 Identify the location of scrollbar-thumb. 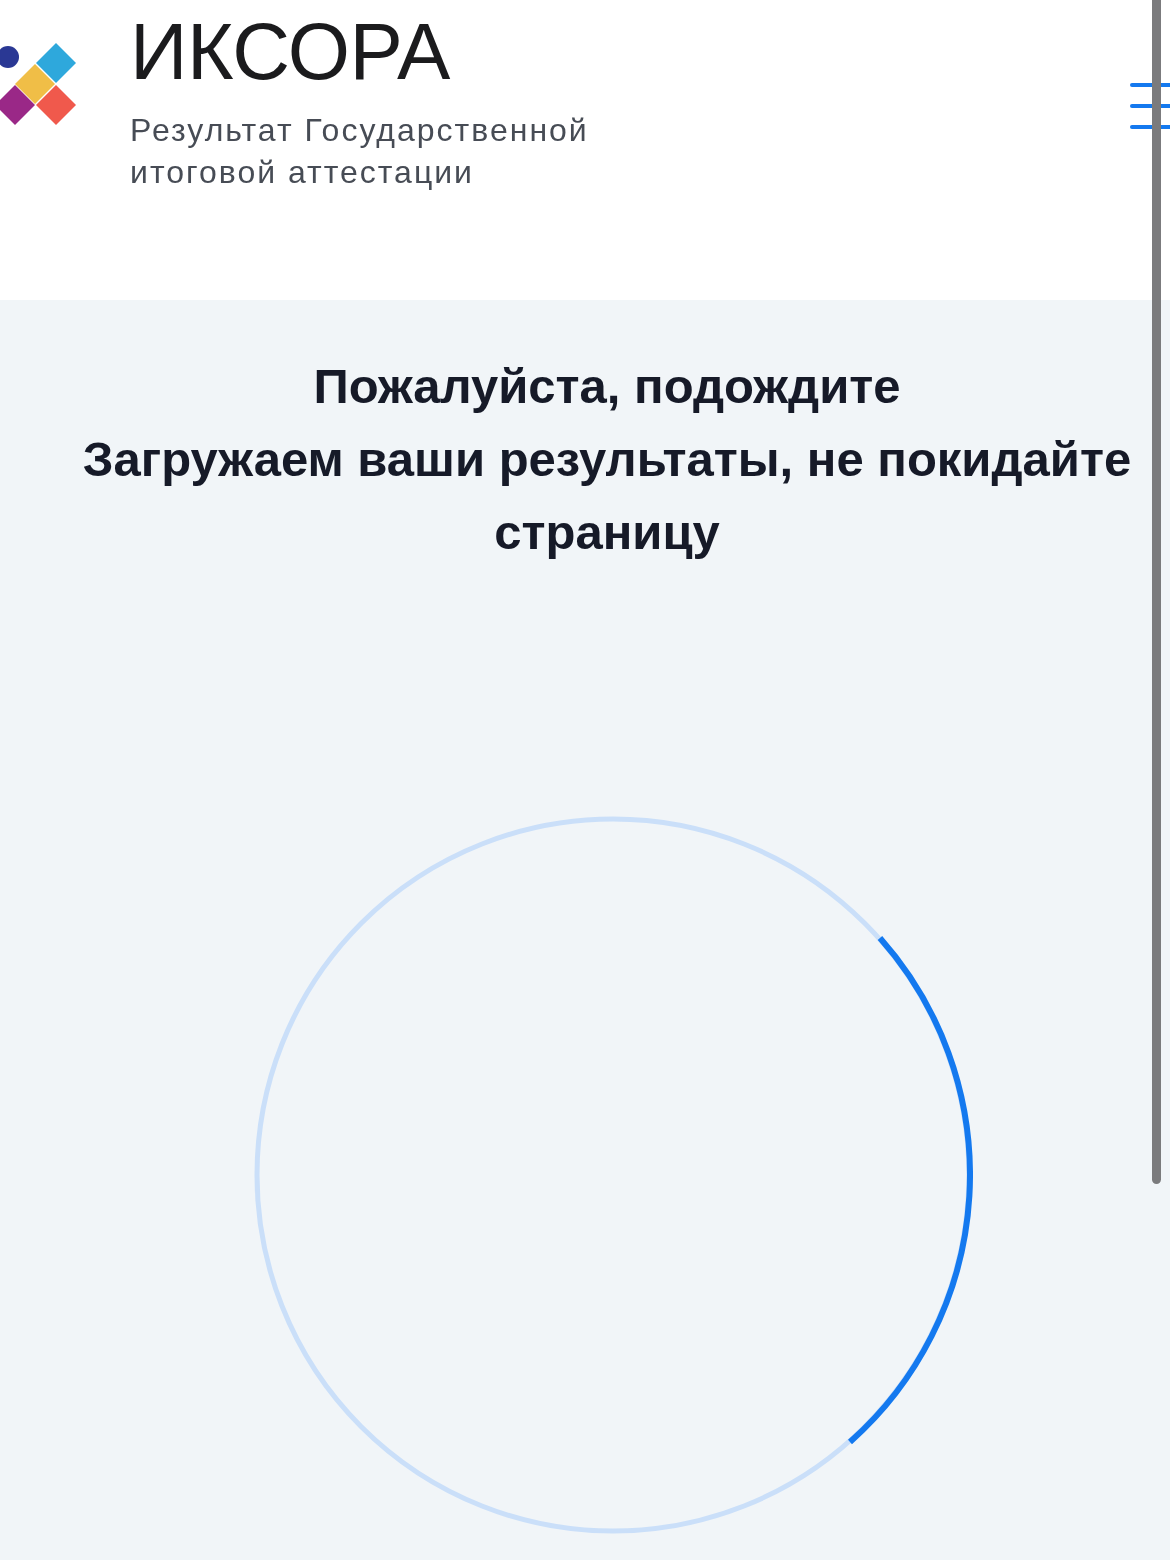
(1156, 592).